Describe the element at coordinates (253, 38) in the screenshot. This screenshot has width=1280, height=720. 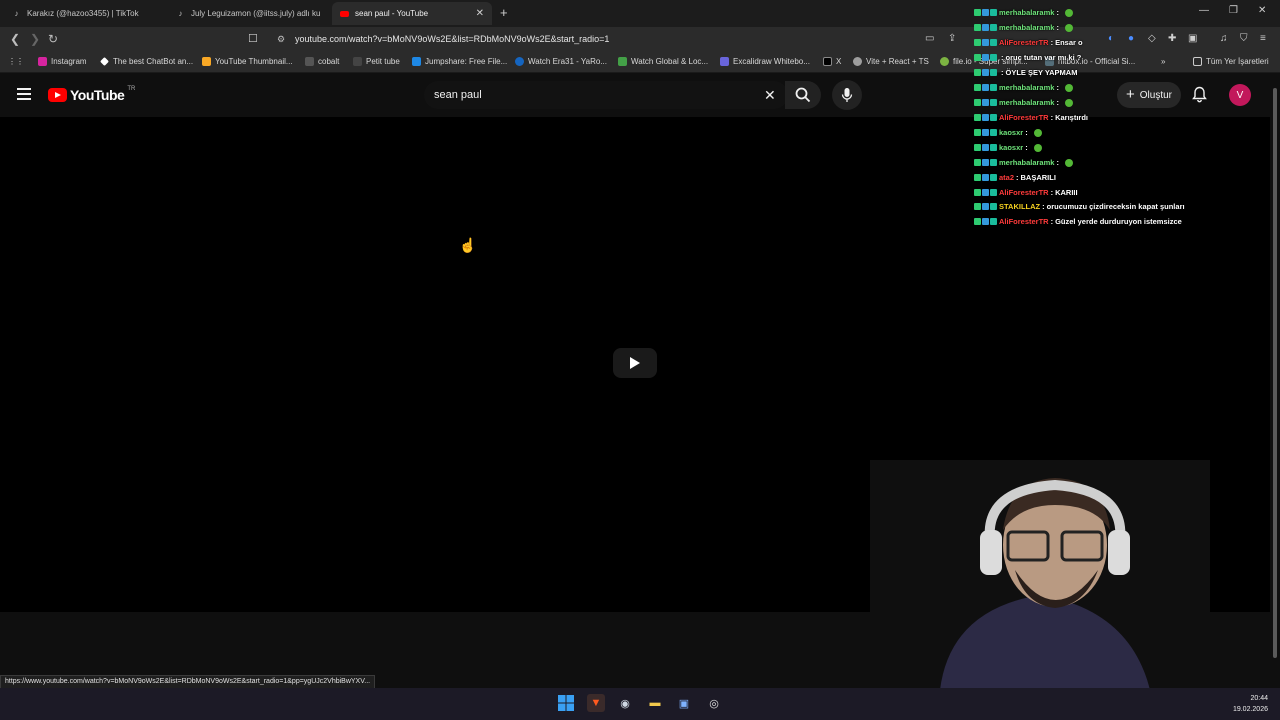
I see `bookmark-page-icon: ☐` at that location.